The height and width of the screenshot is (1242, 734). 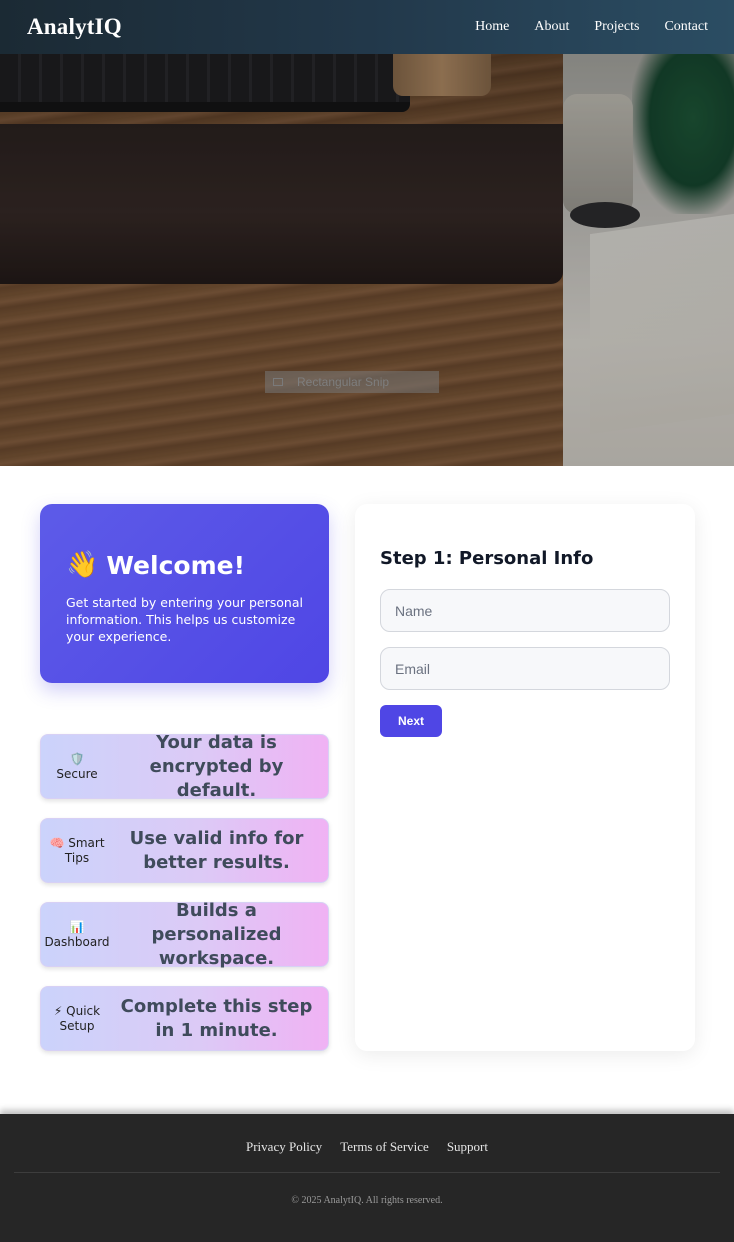 What do you see at coordinates (216, 1018) in the screenshot?
I see `feature-text: Complete this step in 1 minute.` at bounding box center [216, 1018].